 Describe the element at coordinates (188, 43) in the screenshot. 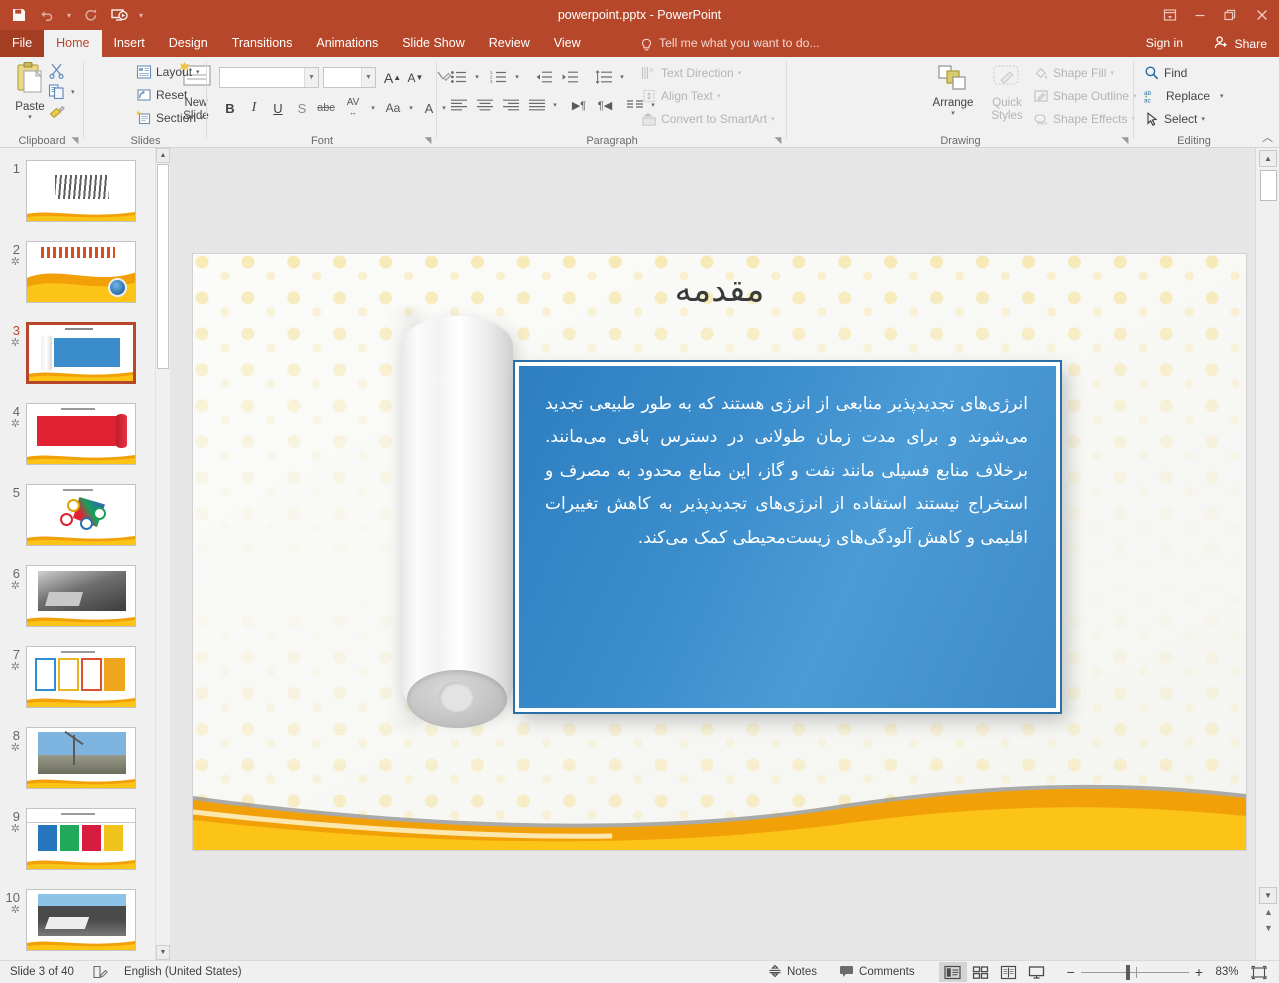

I see `tab-design: Design` at that location.